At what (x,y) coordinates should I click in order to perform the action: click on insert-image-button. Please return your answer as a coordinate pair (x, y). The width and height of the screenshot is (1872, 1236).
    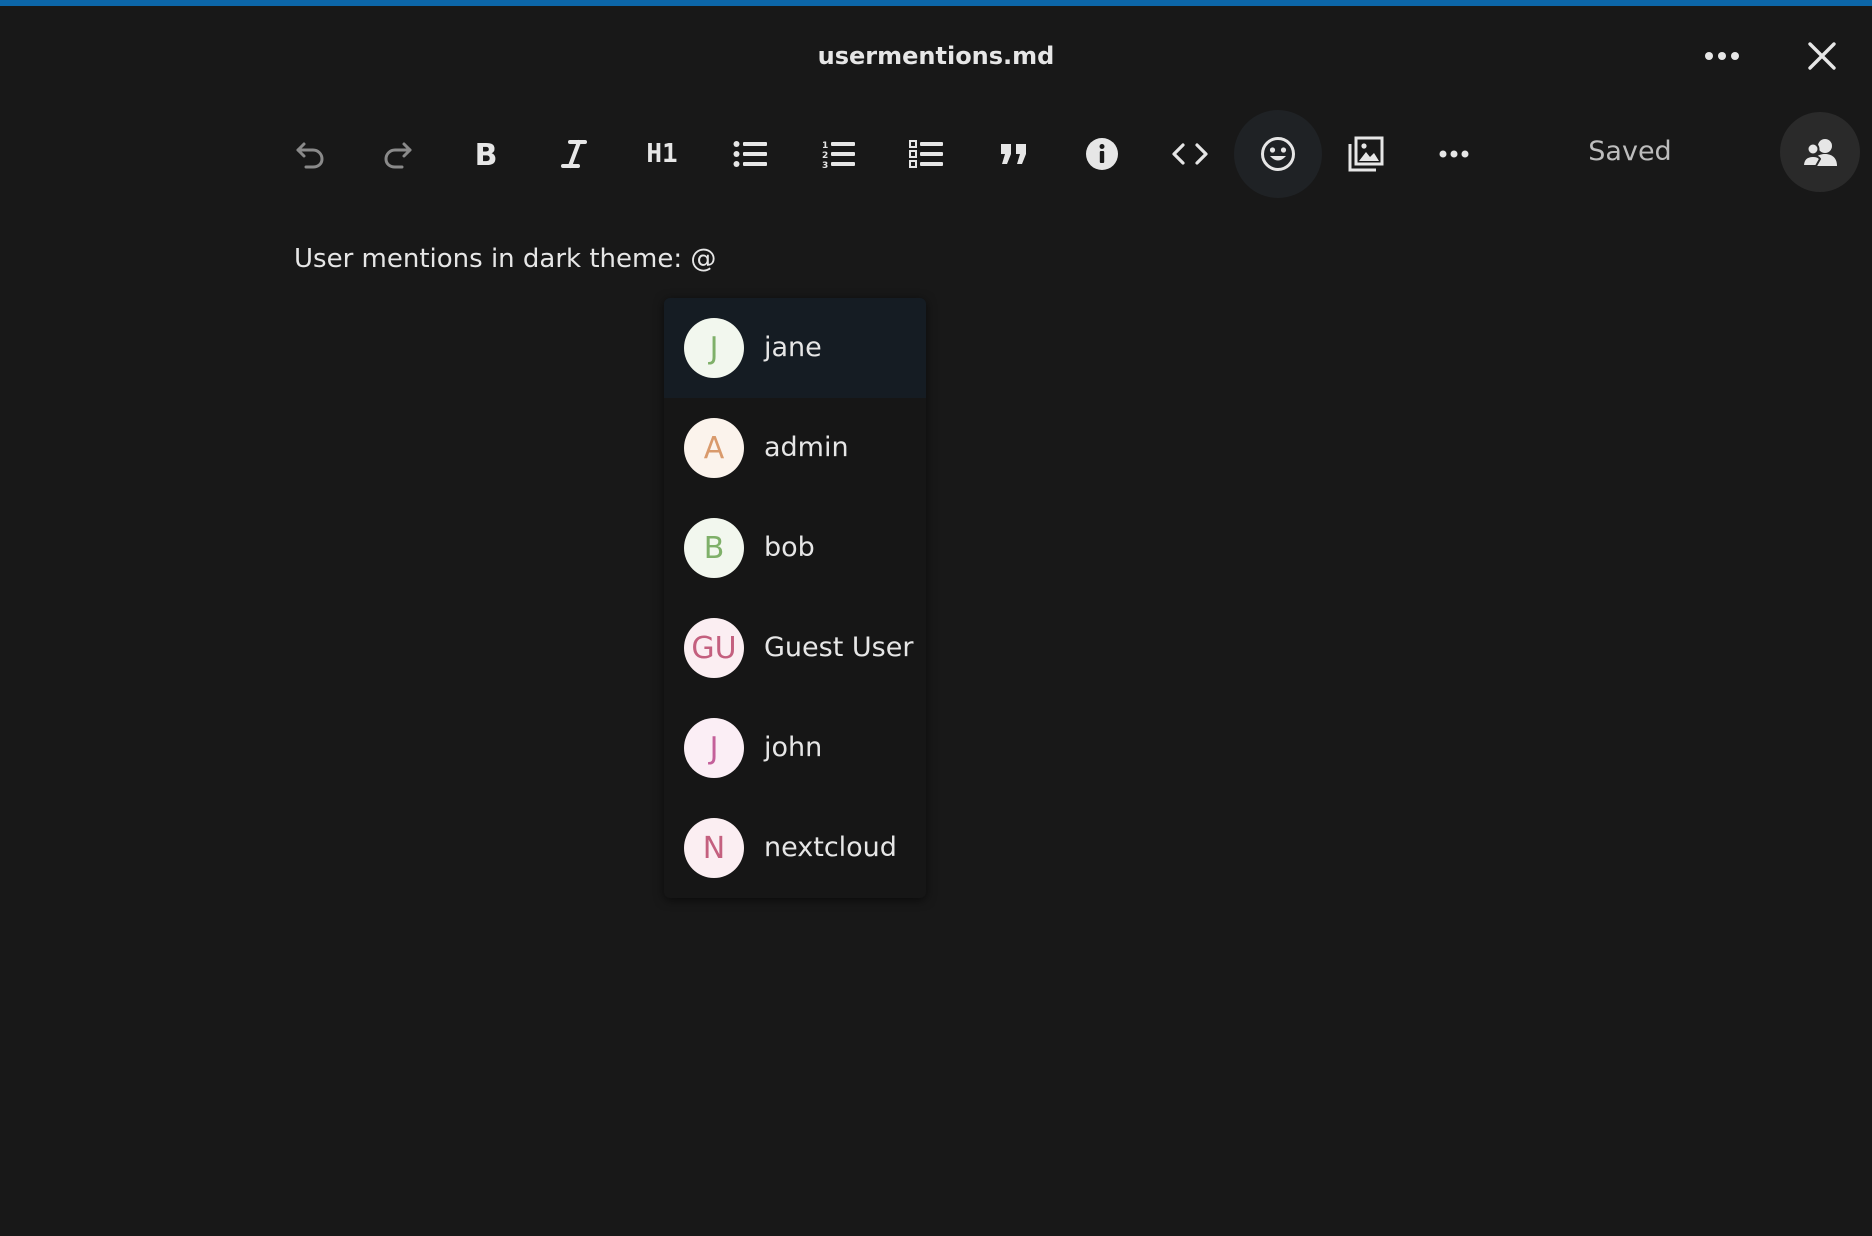
    Looking at the image, I should click on (1366, 154).